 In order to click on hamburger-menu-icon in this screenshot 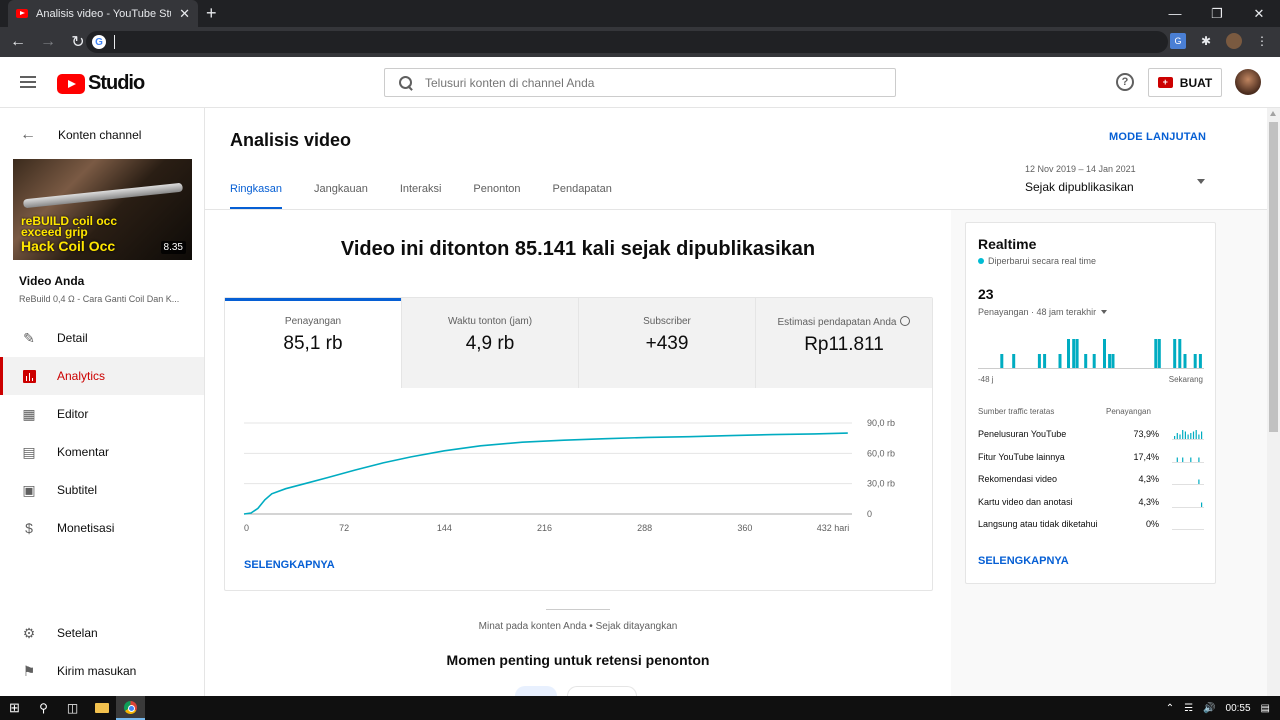, I will do `click(28, 83)`.